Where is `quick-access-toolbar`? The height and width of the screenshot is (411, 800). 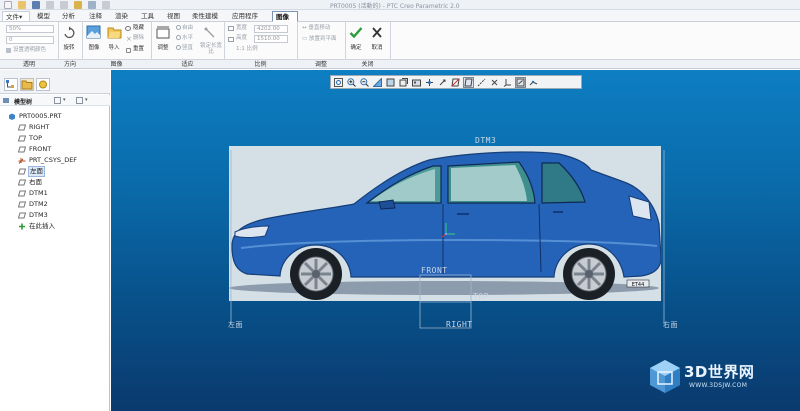 quick-access-toolbar is located at coordinates (57, 5).